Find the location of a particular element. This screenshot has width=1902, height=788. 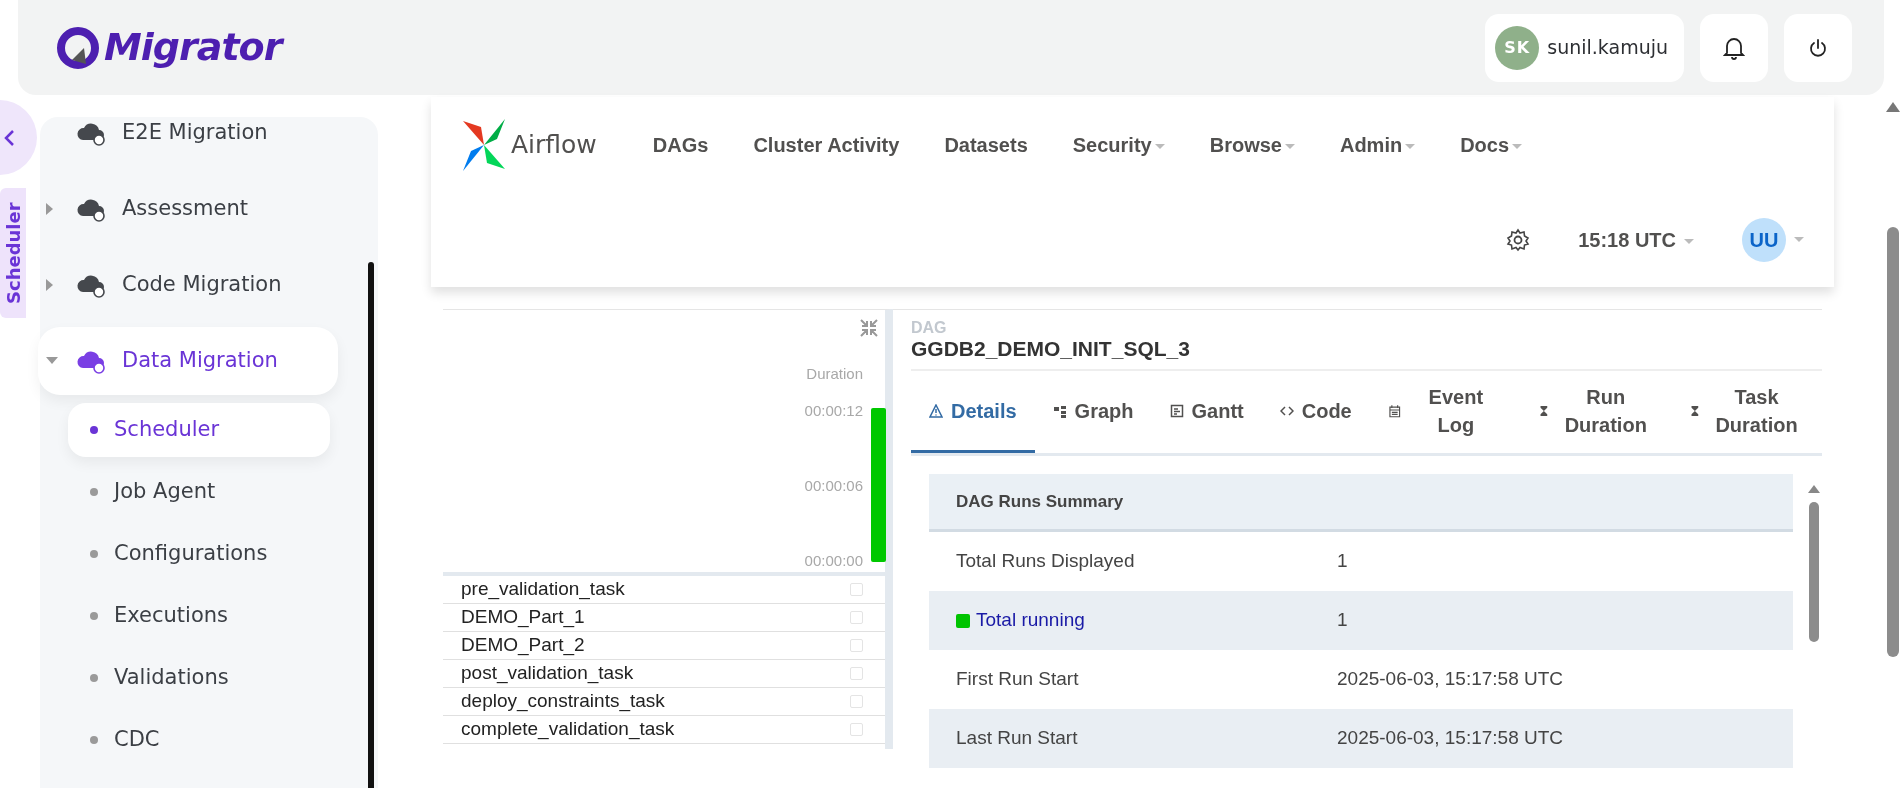

table-cell-text: Total Runs Displayed is located at coordinates (1045, 561).